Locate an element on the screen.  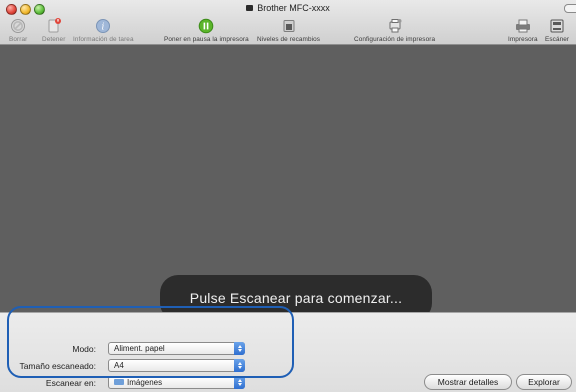
supply-levels-button: Niveles de recambios is located at coordinates (288, 30).